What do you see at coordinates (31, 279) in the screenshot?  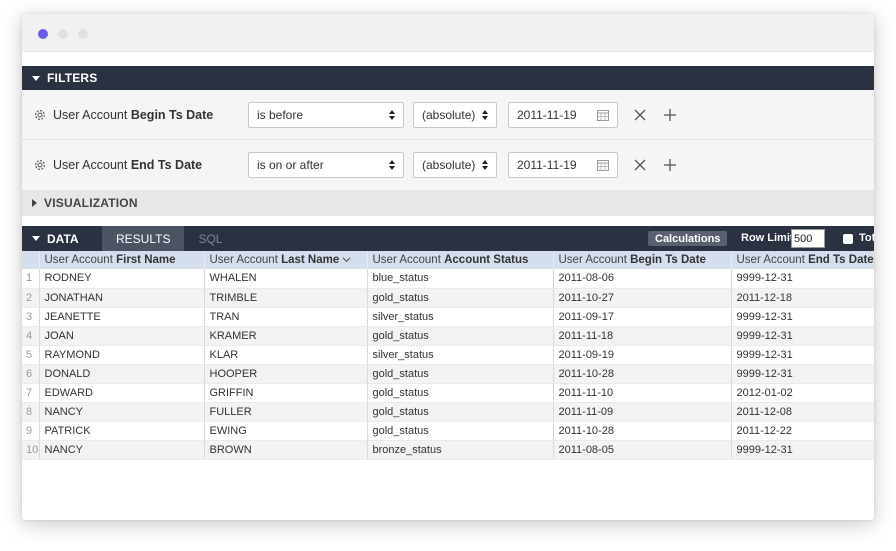 I see `row-index: 1` at bounding box center [31, 279].